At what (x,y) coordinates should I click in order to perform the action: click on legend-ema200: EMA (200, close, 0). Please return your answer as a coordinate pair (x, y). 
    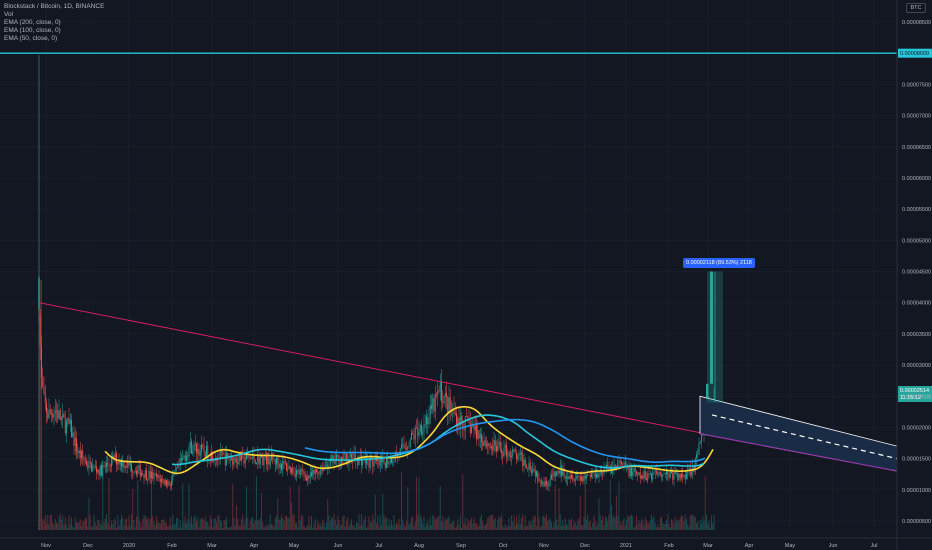
    Looking at the image, I should click on (54, 23).